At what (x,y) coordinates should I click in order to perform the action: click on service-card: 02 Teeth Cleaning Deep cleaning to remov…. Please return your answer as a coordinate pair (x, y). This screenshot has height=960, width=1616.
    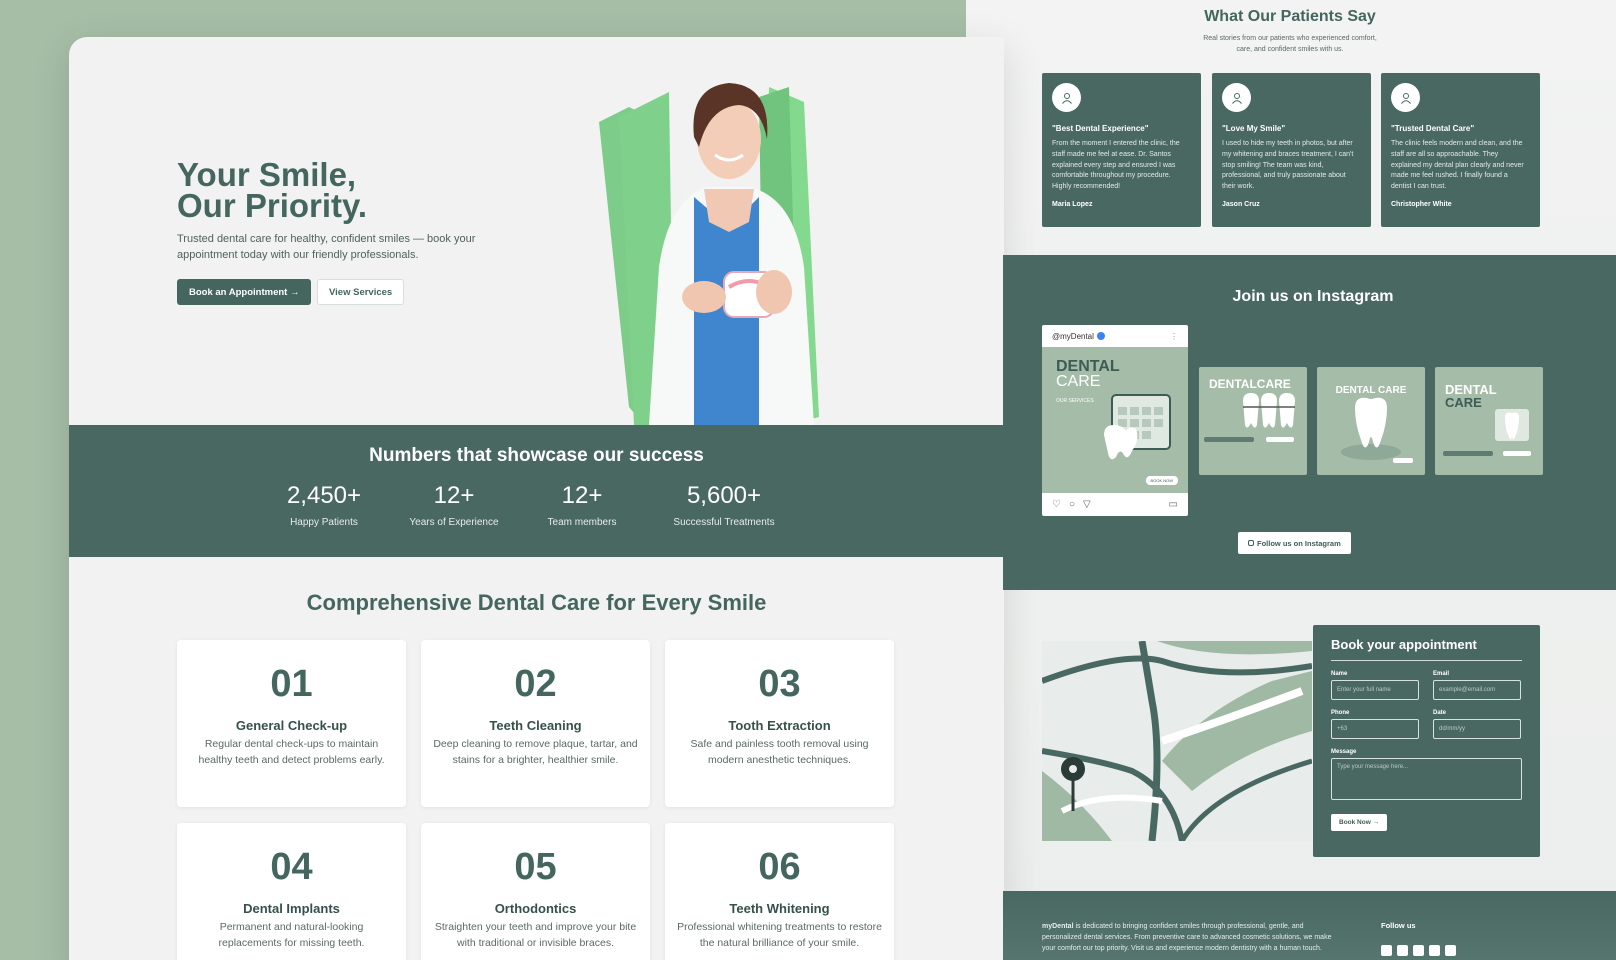
    Looking at the image, I should click on (535, 723).